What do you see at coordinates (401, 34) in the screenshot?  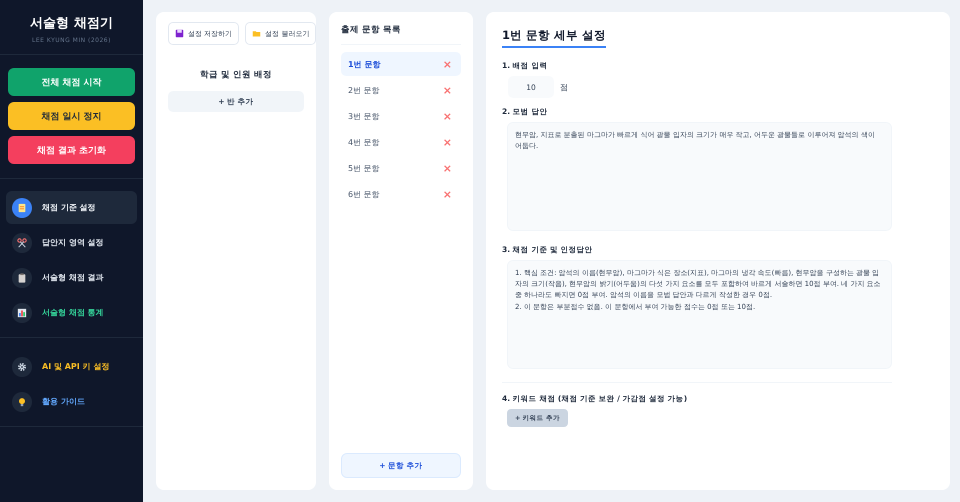 I see `panel-title: 출제 문항 목록` at bounding box center [401, 34].